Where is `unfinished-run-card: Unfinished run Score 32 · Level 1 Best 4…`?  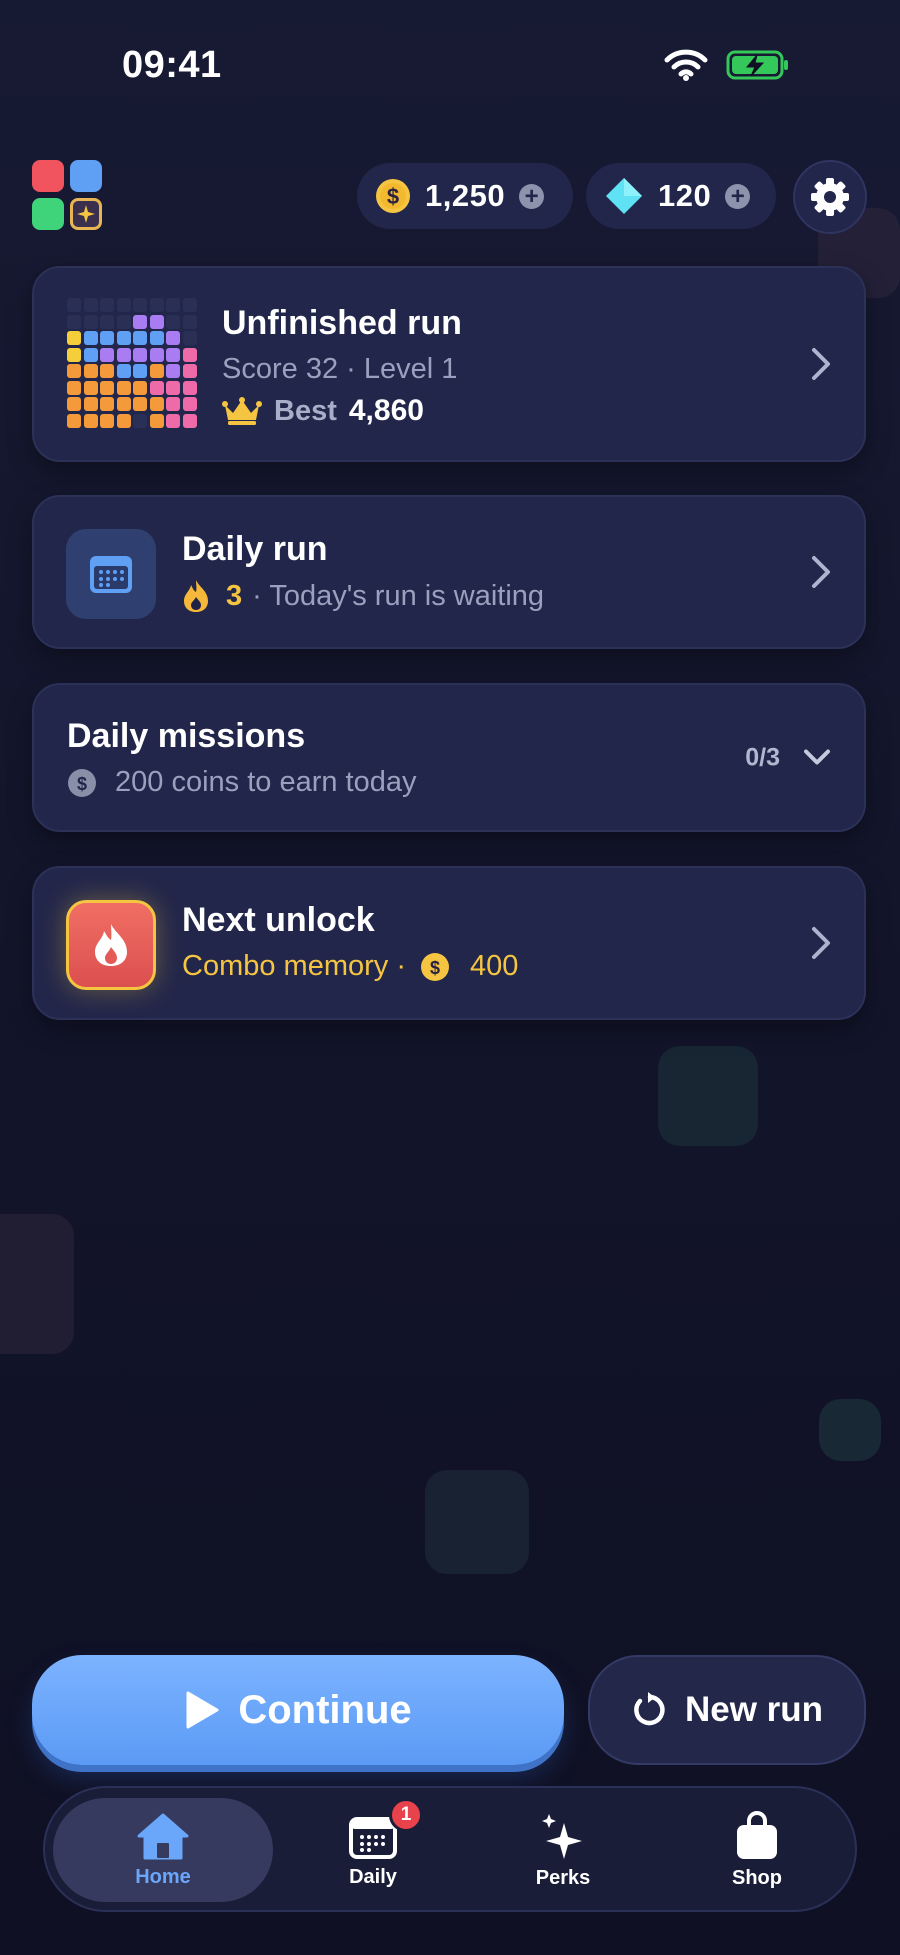
unfinished-run-card: Unfinished run Score 32 · Level 1 Best 4… is located at coordinates (449, 364).